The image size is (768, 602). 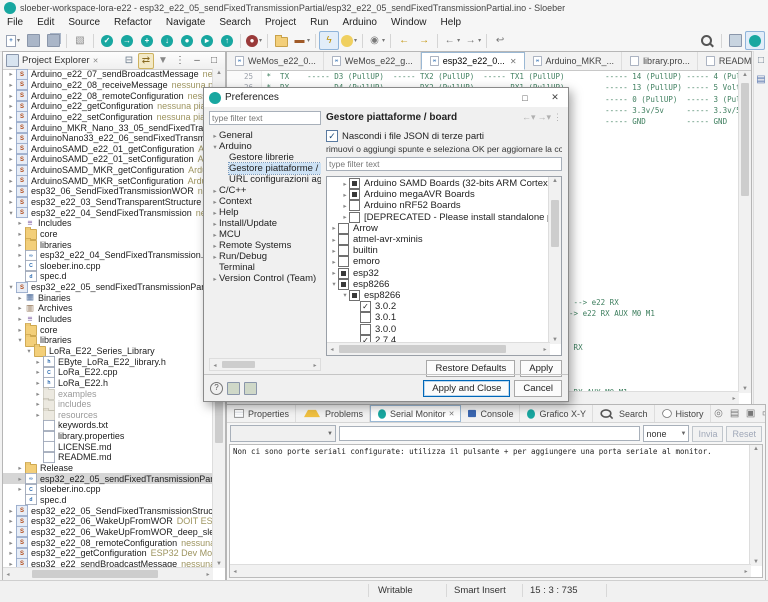 I want to click on board-row: ▸ builtin, so click(x=438, y=251).